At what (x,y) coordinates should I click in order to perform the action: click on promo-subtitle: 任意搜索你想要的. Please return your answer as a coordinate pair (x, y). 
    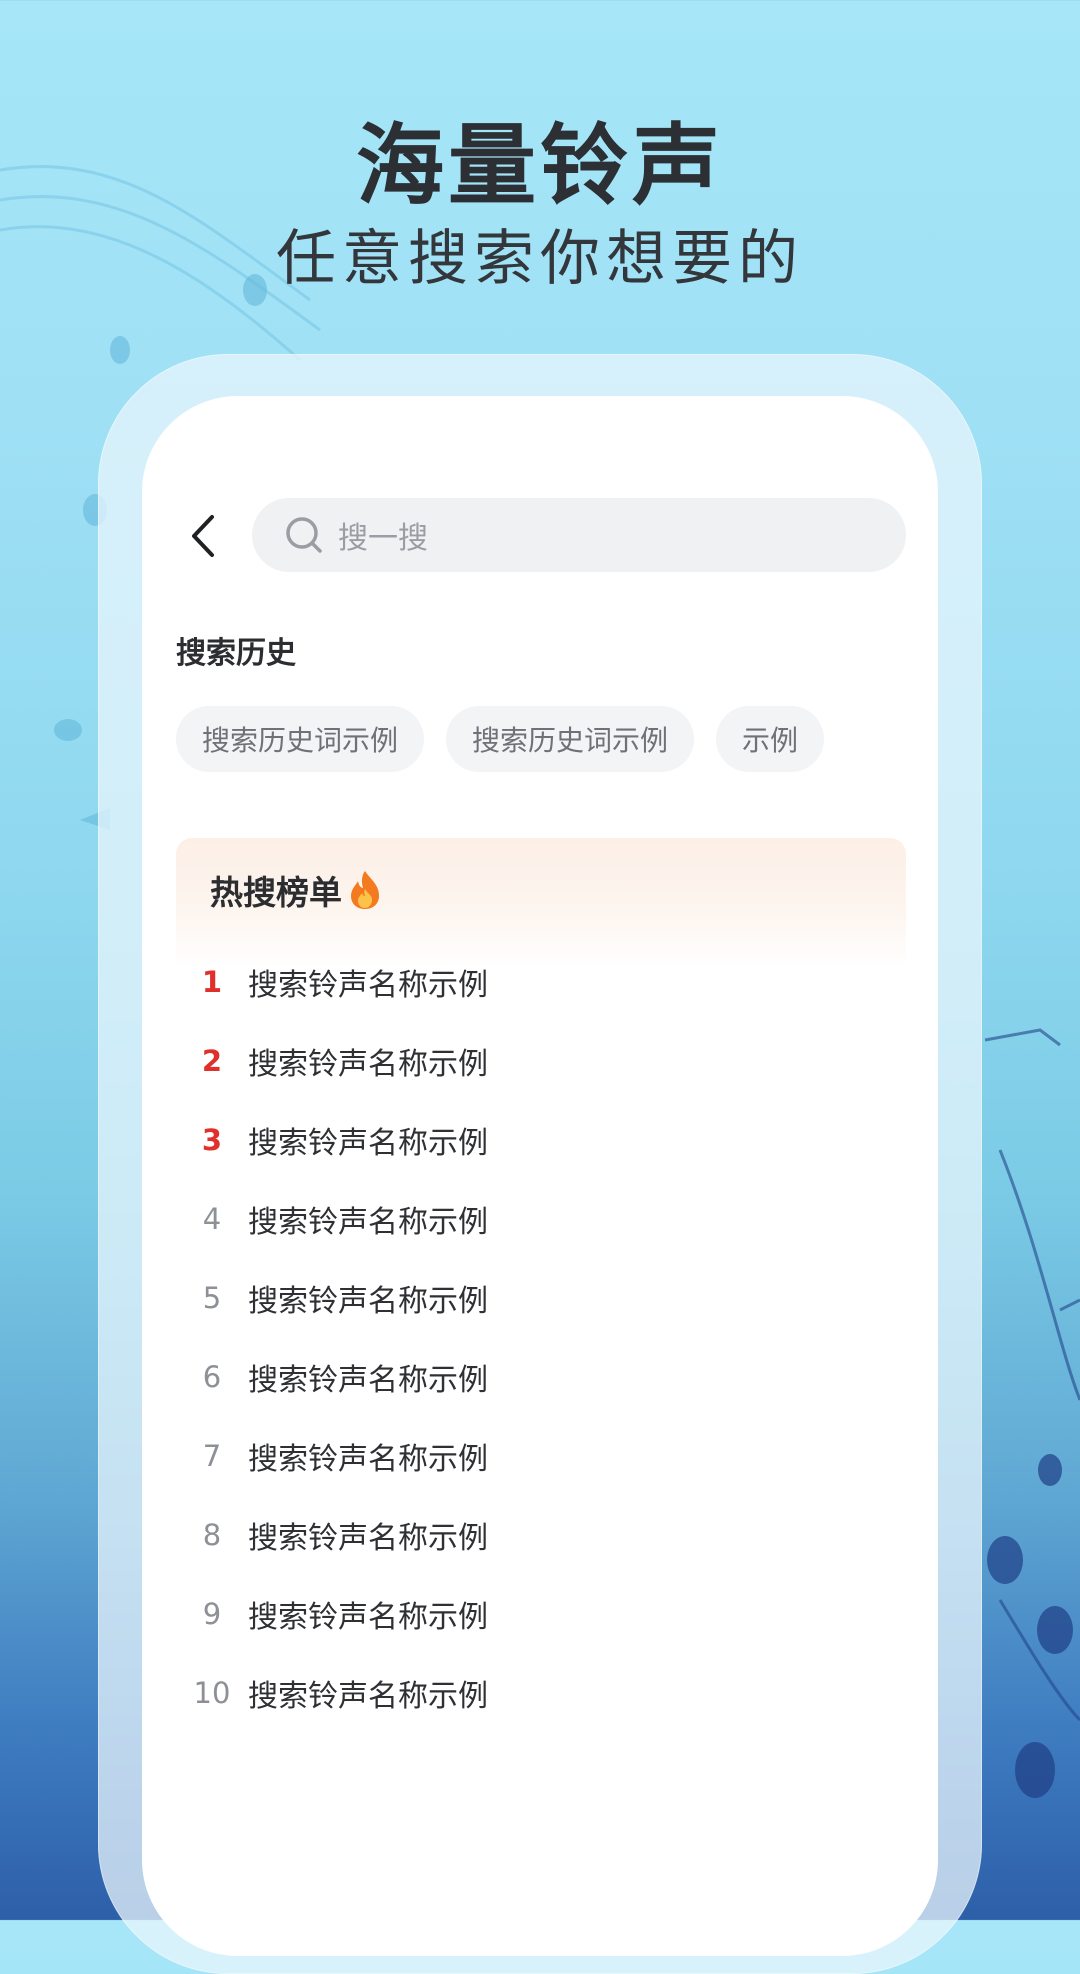
    Looking at the image, I should click on (540, 259).